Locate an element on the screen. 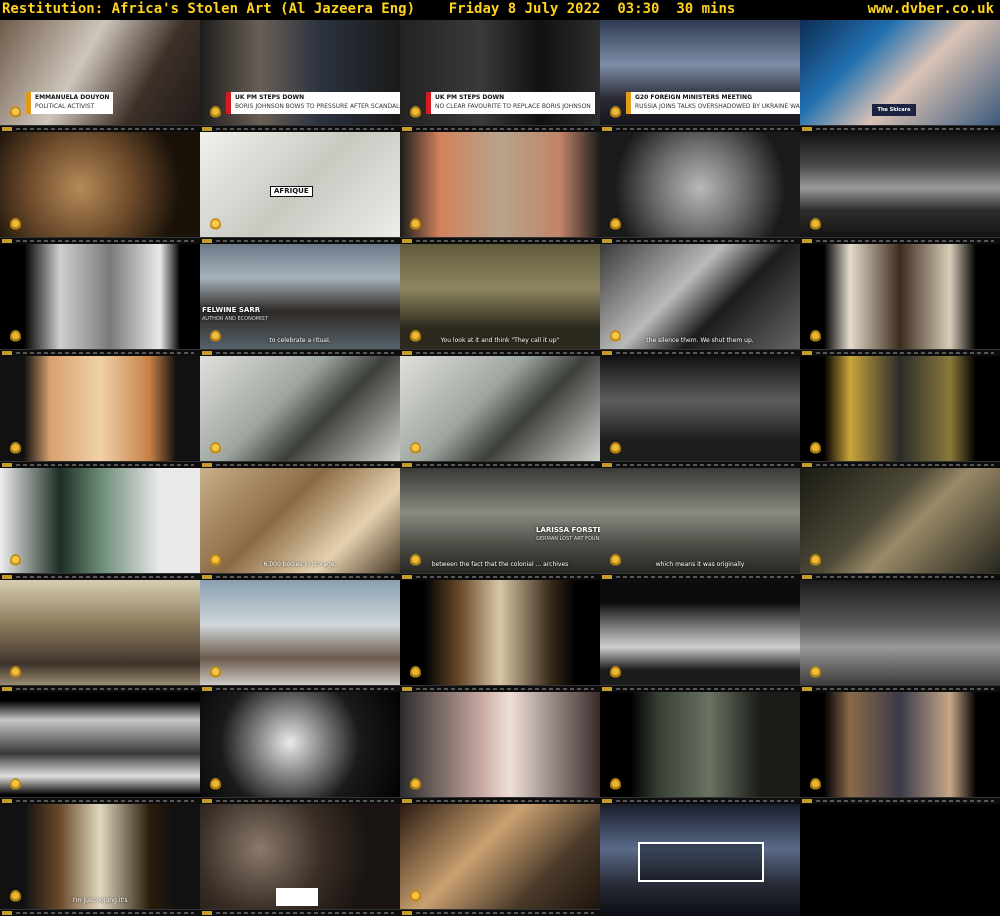 This screenshot has height=916, width=1000. lower-third: EMMANUELA DOUYON POLITICAL ACTIVIST is located at coordinates (70, 103).